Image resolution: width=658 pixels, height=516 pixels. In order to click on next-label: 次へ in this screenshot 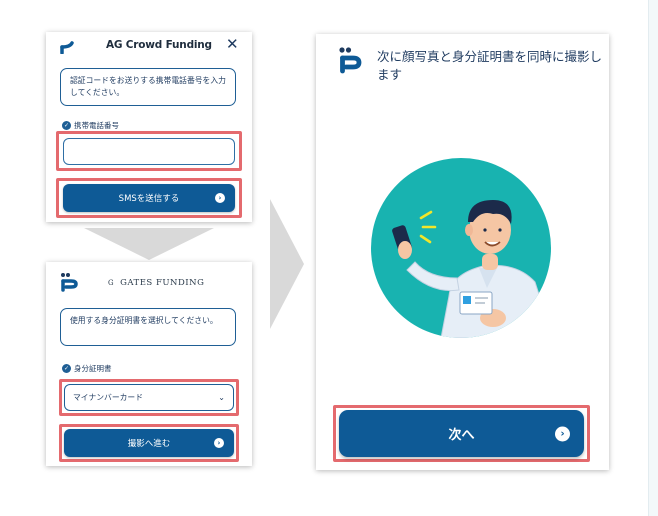, I will do `click(461, 435)`.